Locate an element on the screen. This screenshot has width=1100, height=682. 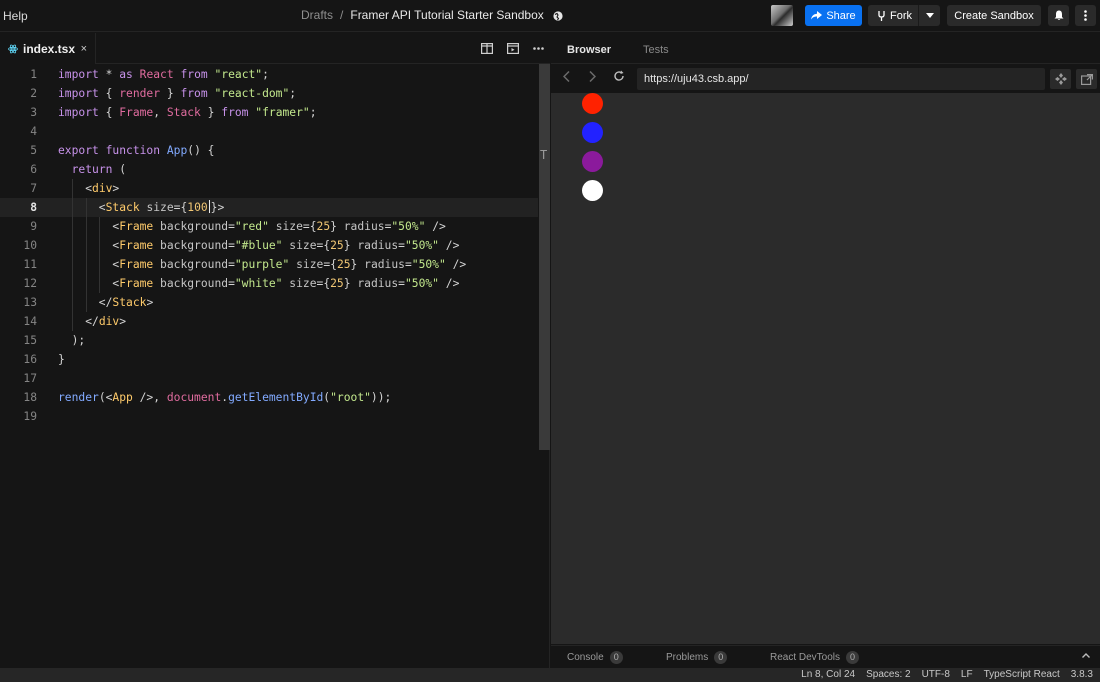
share-button: Share is located at coordinates (833, 15).